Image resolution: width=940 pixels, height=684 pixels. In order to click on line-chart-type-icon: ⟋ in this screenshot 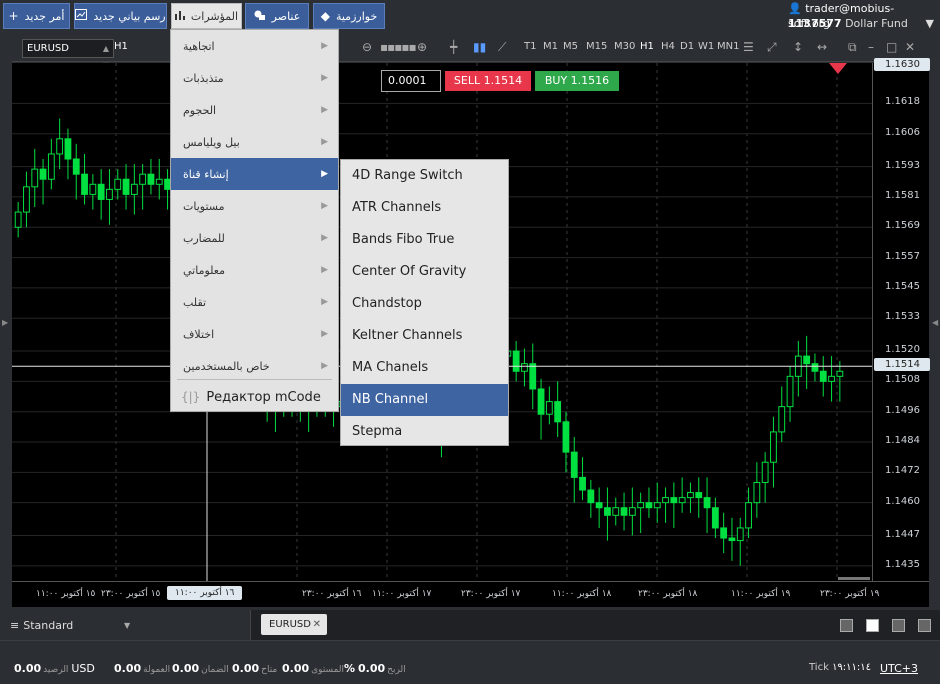, I will do `click(502, 47)`.